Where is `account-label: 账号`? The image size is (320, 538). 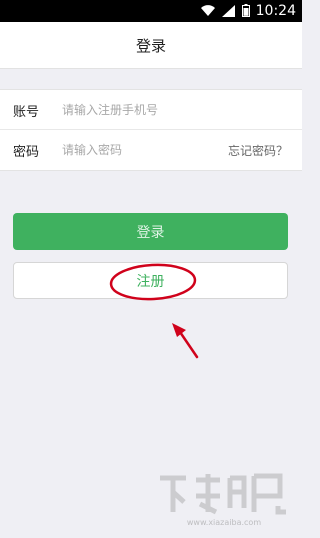 account-label: 账号 is located at coordinates (26, 112).